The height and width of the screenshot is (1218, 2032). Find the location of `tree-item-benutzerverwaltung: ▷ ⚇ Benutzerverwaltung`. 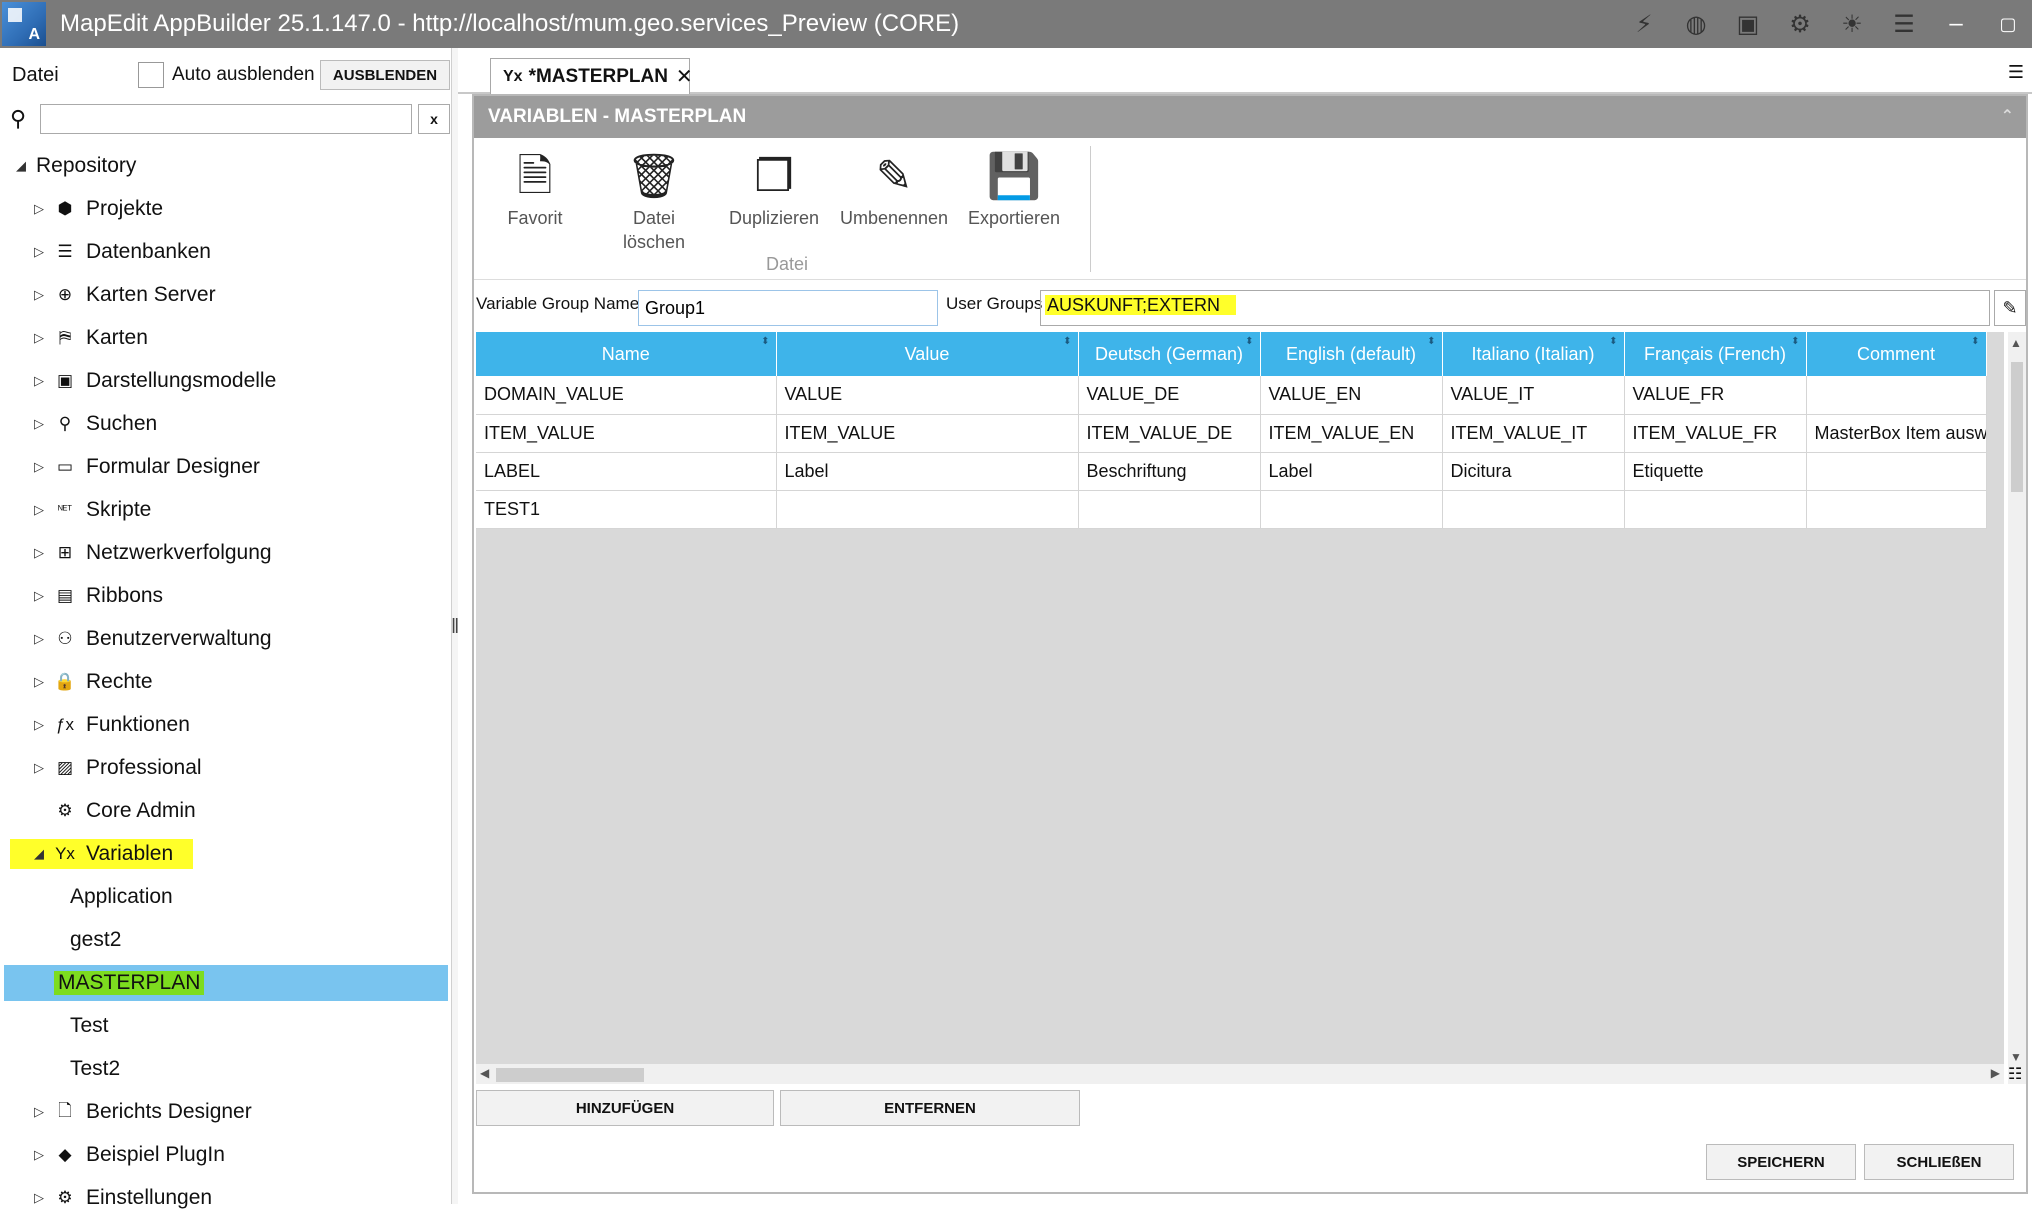

tree-item-benutzerverwaltung: ▷ ⚇ Benutzerverwaltung is located at coordinates (151, 639).